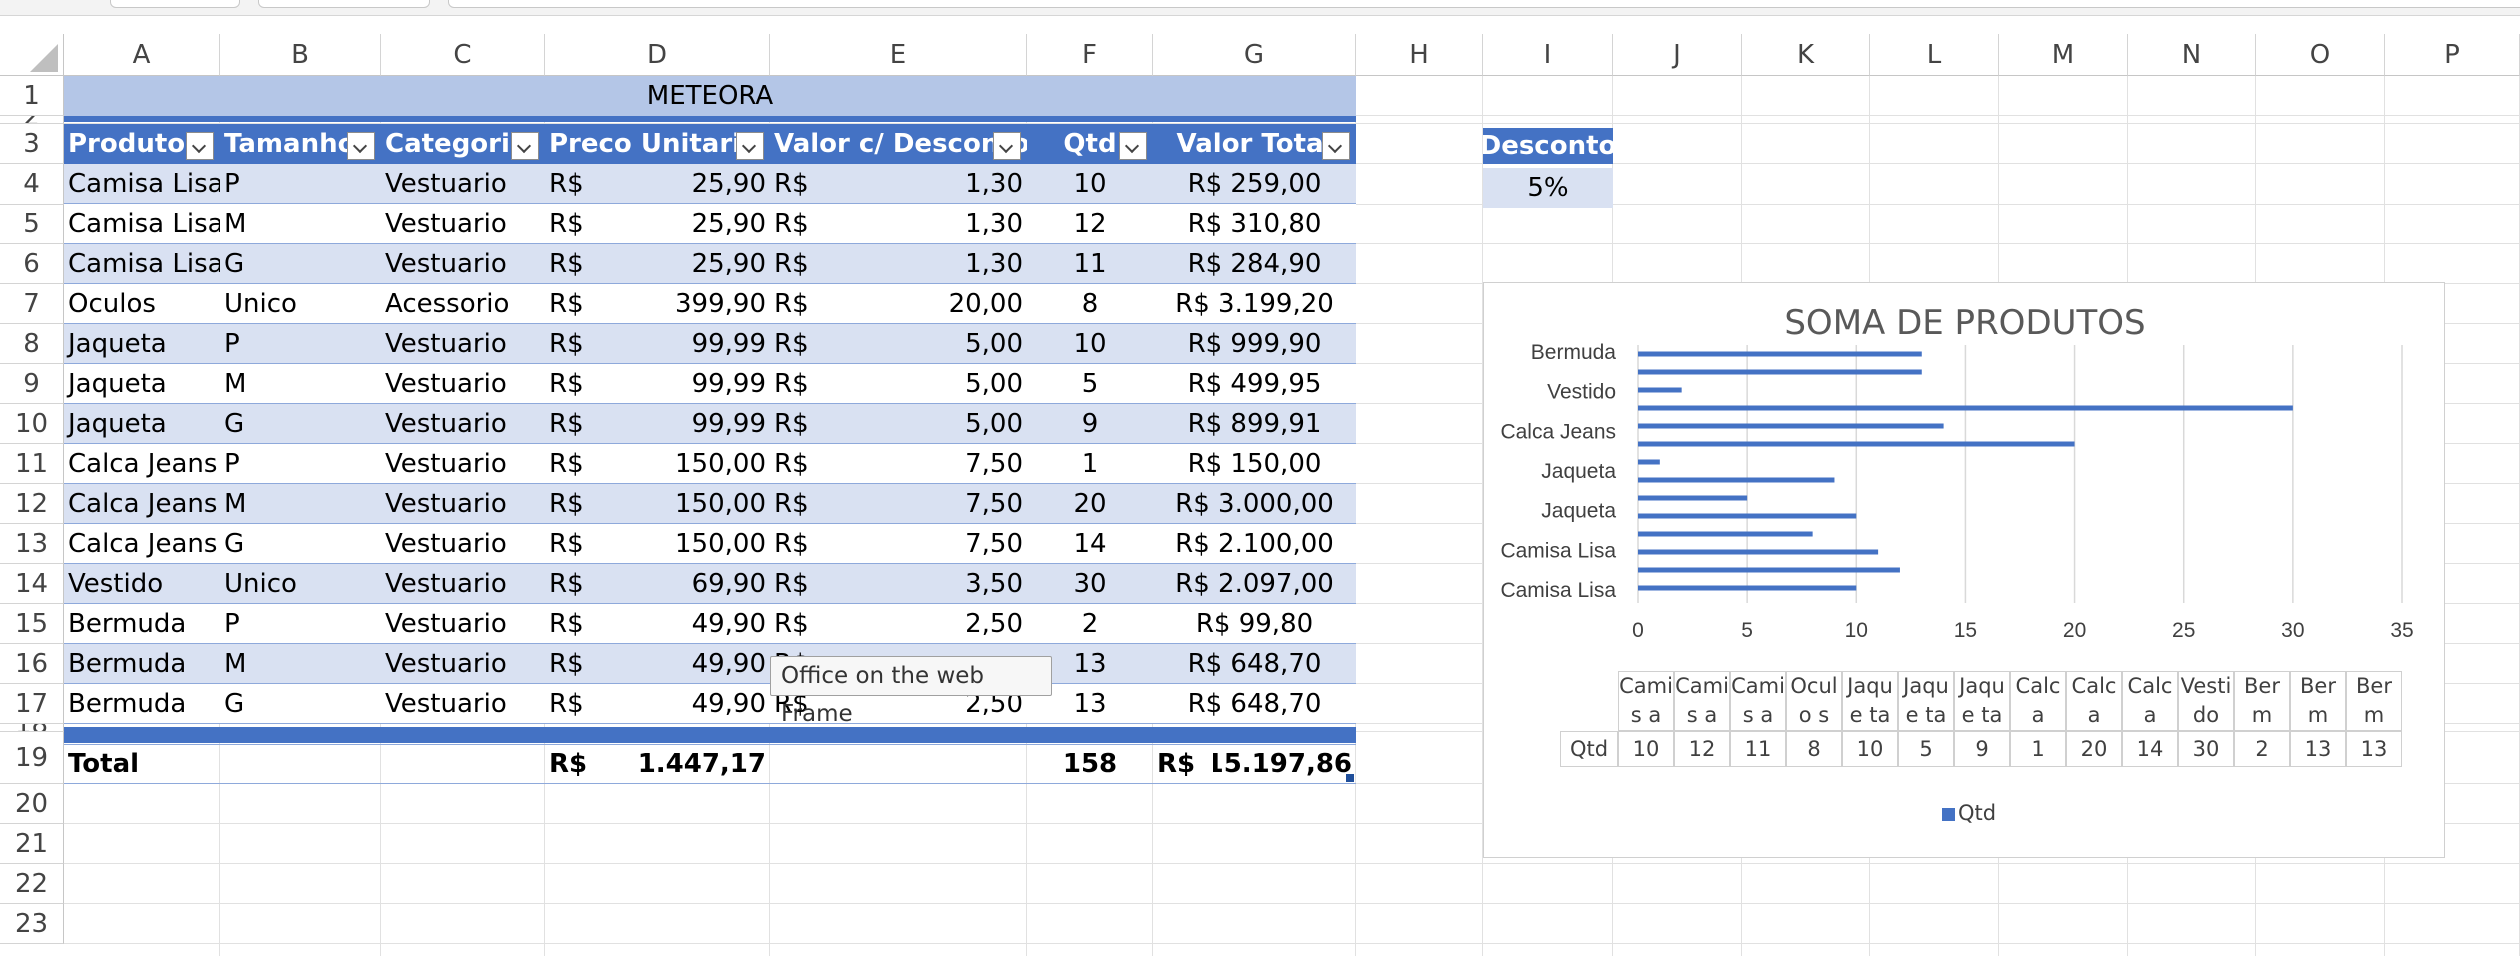 Image resolution: width=2520 pixels, height=956 pixels. I want to click on column-header: C, so click(463, 55).